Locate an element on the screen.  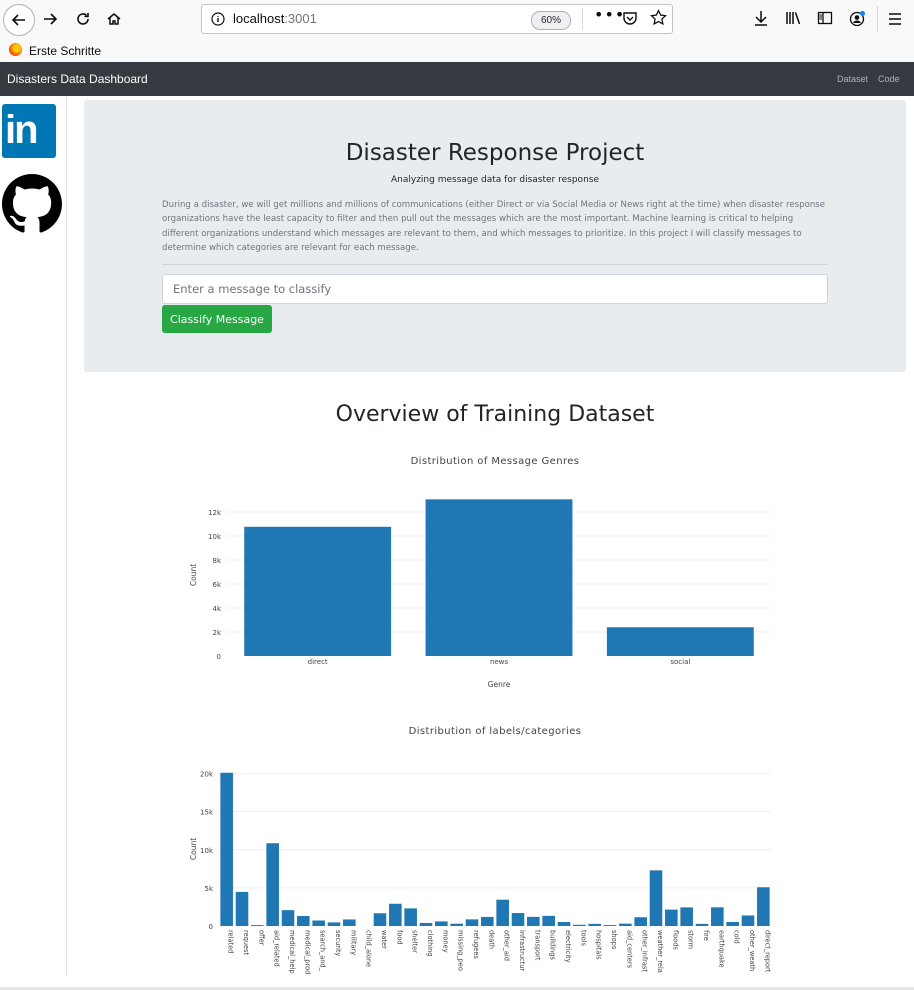
x-tick-label: social is located at coordinates (680, 662).